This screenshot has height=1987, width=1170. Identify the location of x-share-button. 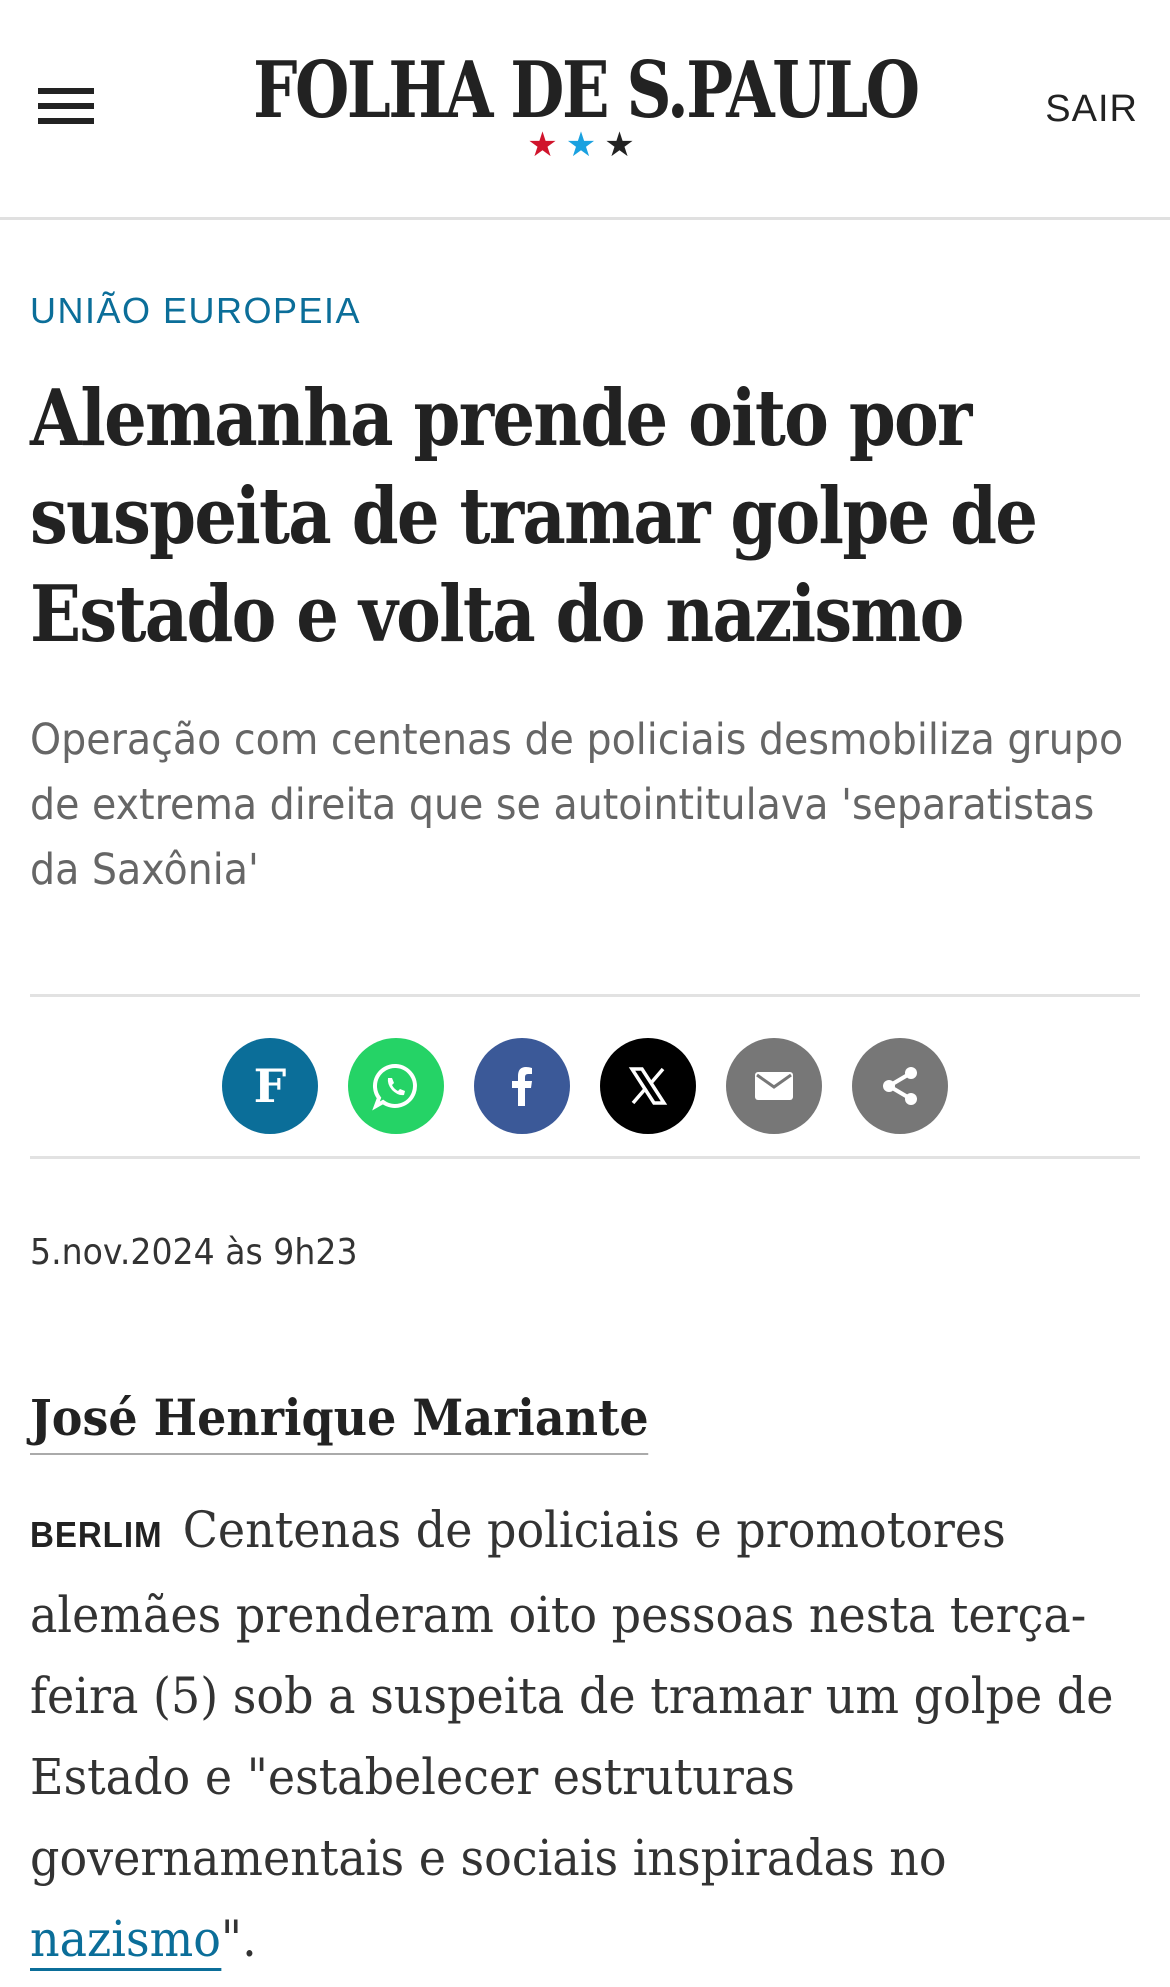
(648, 1086).